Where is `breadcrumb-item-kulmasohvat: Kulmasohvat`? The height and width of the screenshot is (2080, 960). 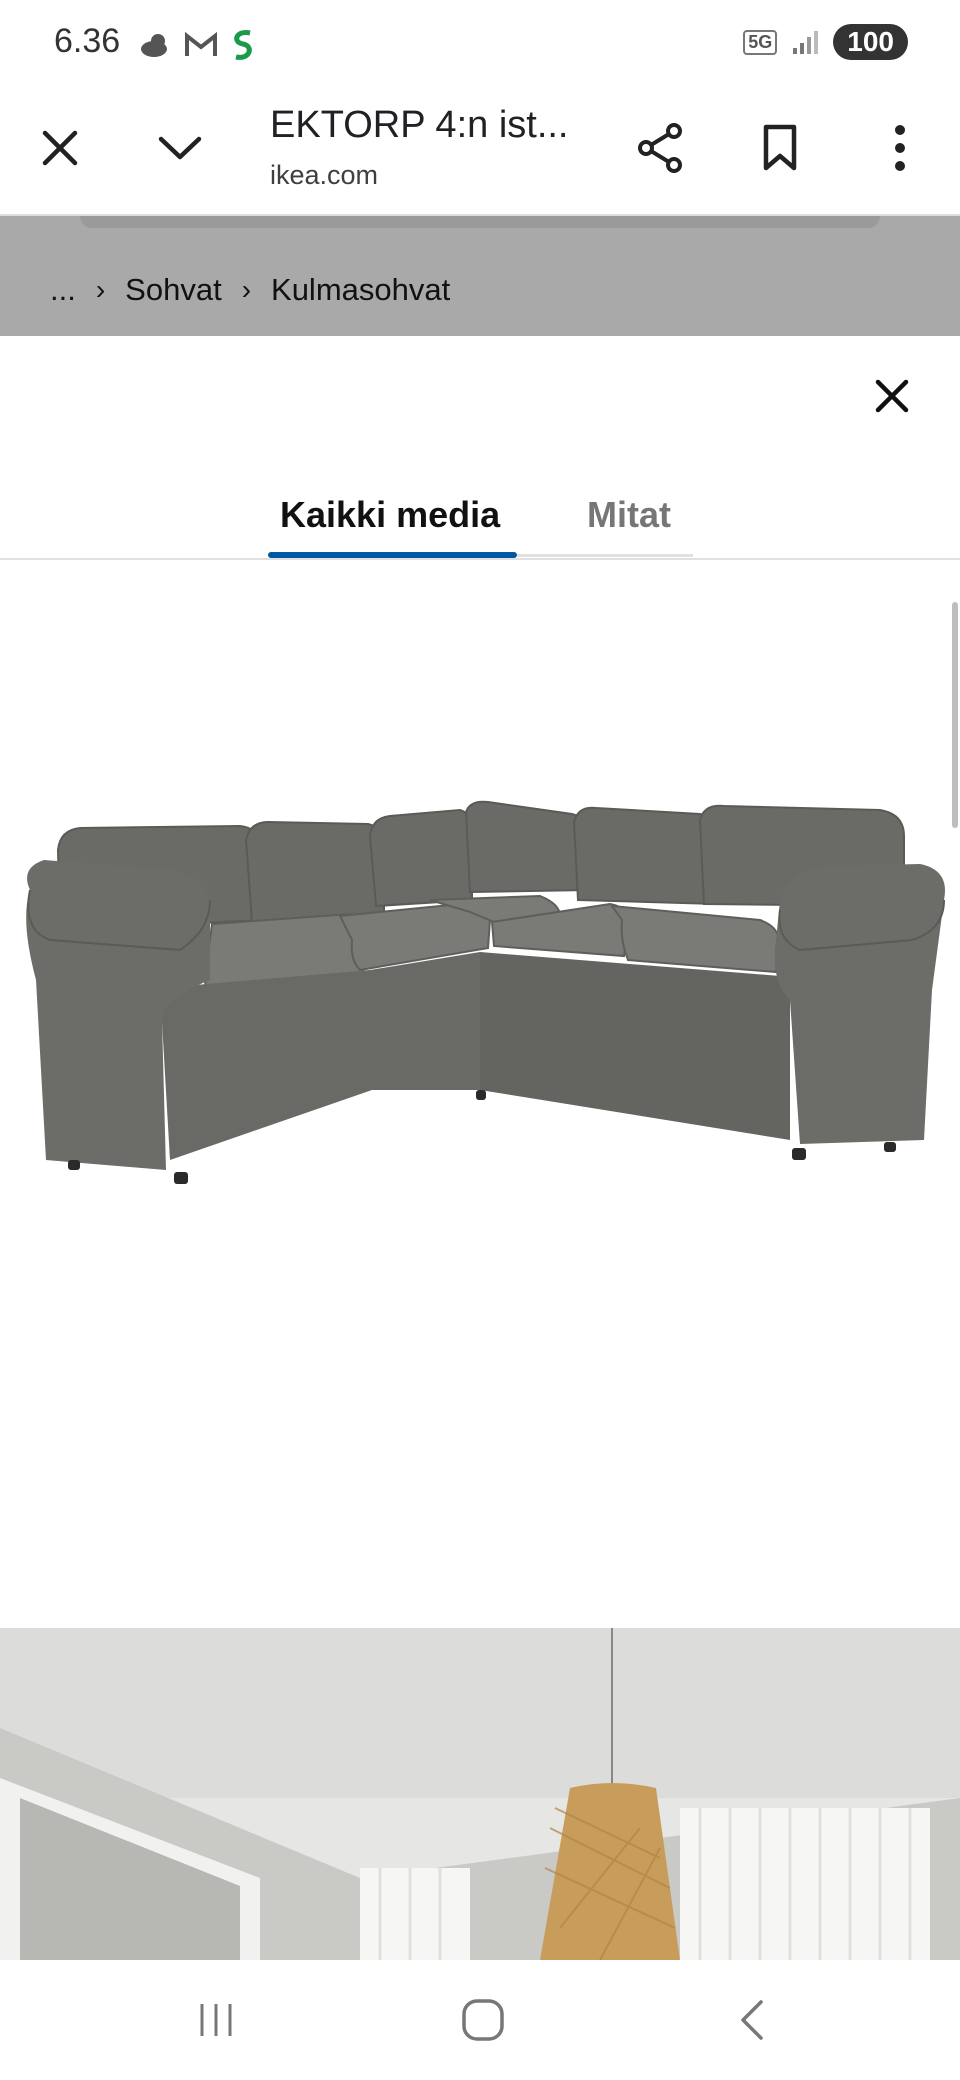 breadcrumb-item-kulmasohvat: Kulmasohvat is located at coordinates (360, 290).